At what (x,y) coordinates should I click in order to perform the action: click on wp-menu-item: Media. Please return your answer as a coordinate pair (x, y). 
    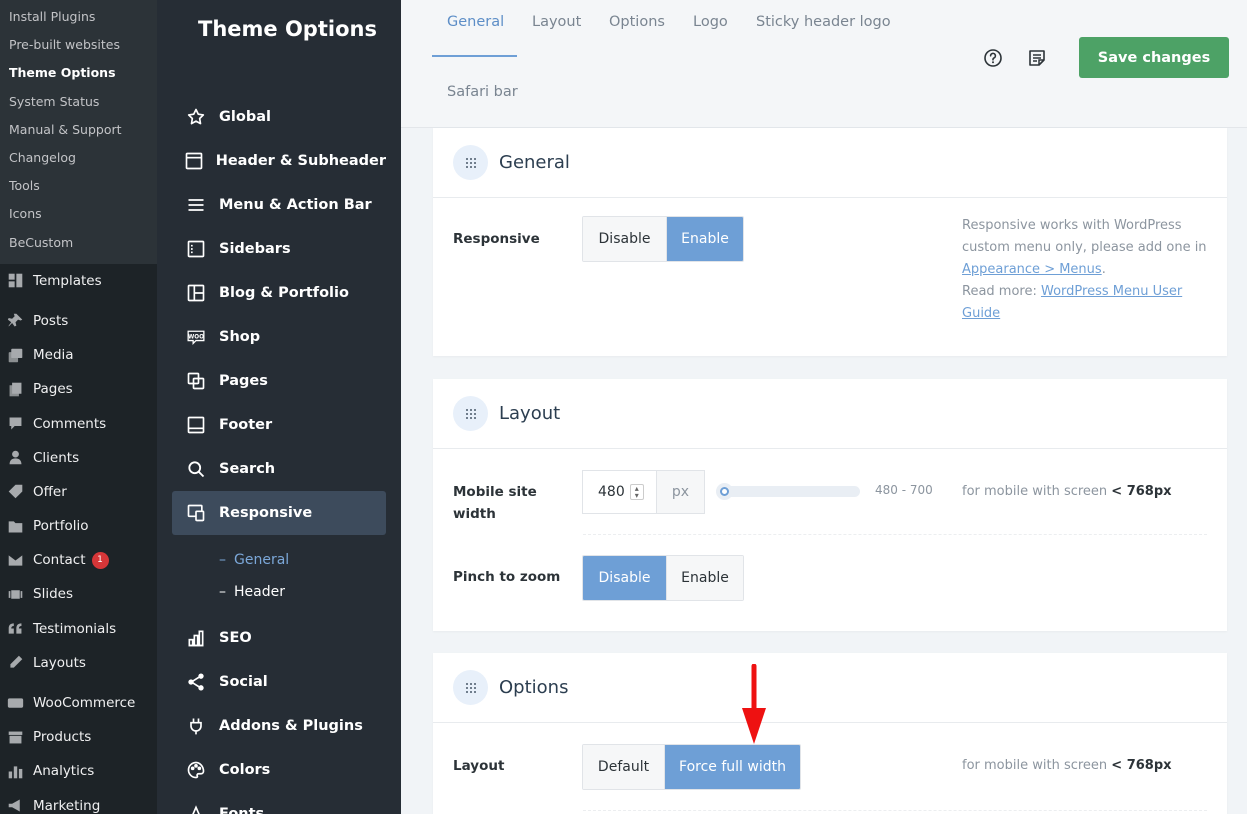
    Looking at the image, I should click on (78, 355).